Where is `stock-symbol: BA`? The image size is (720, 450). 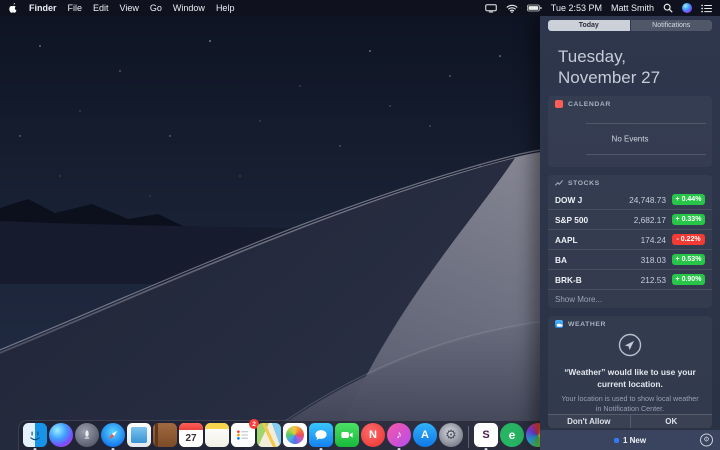 stock-symbol: BA is located at coordinates (561, 259).